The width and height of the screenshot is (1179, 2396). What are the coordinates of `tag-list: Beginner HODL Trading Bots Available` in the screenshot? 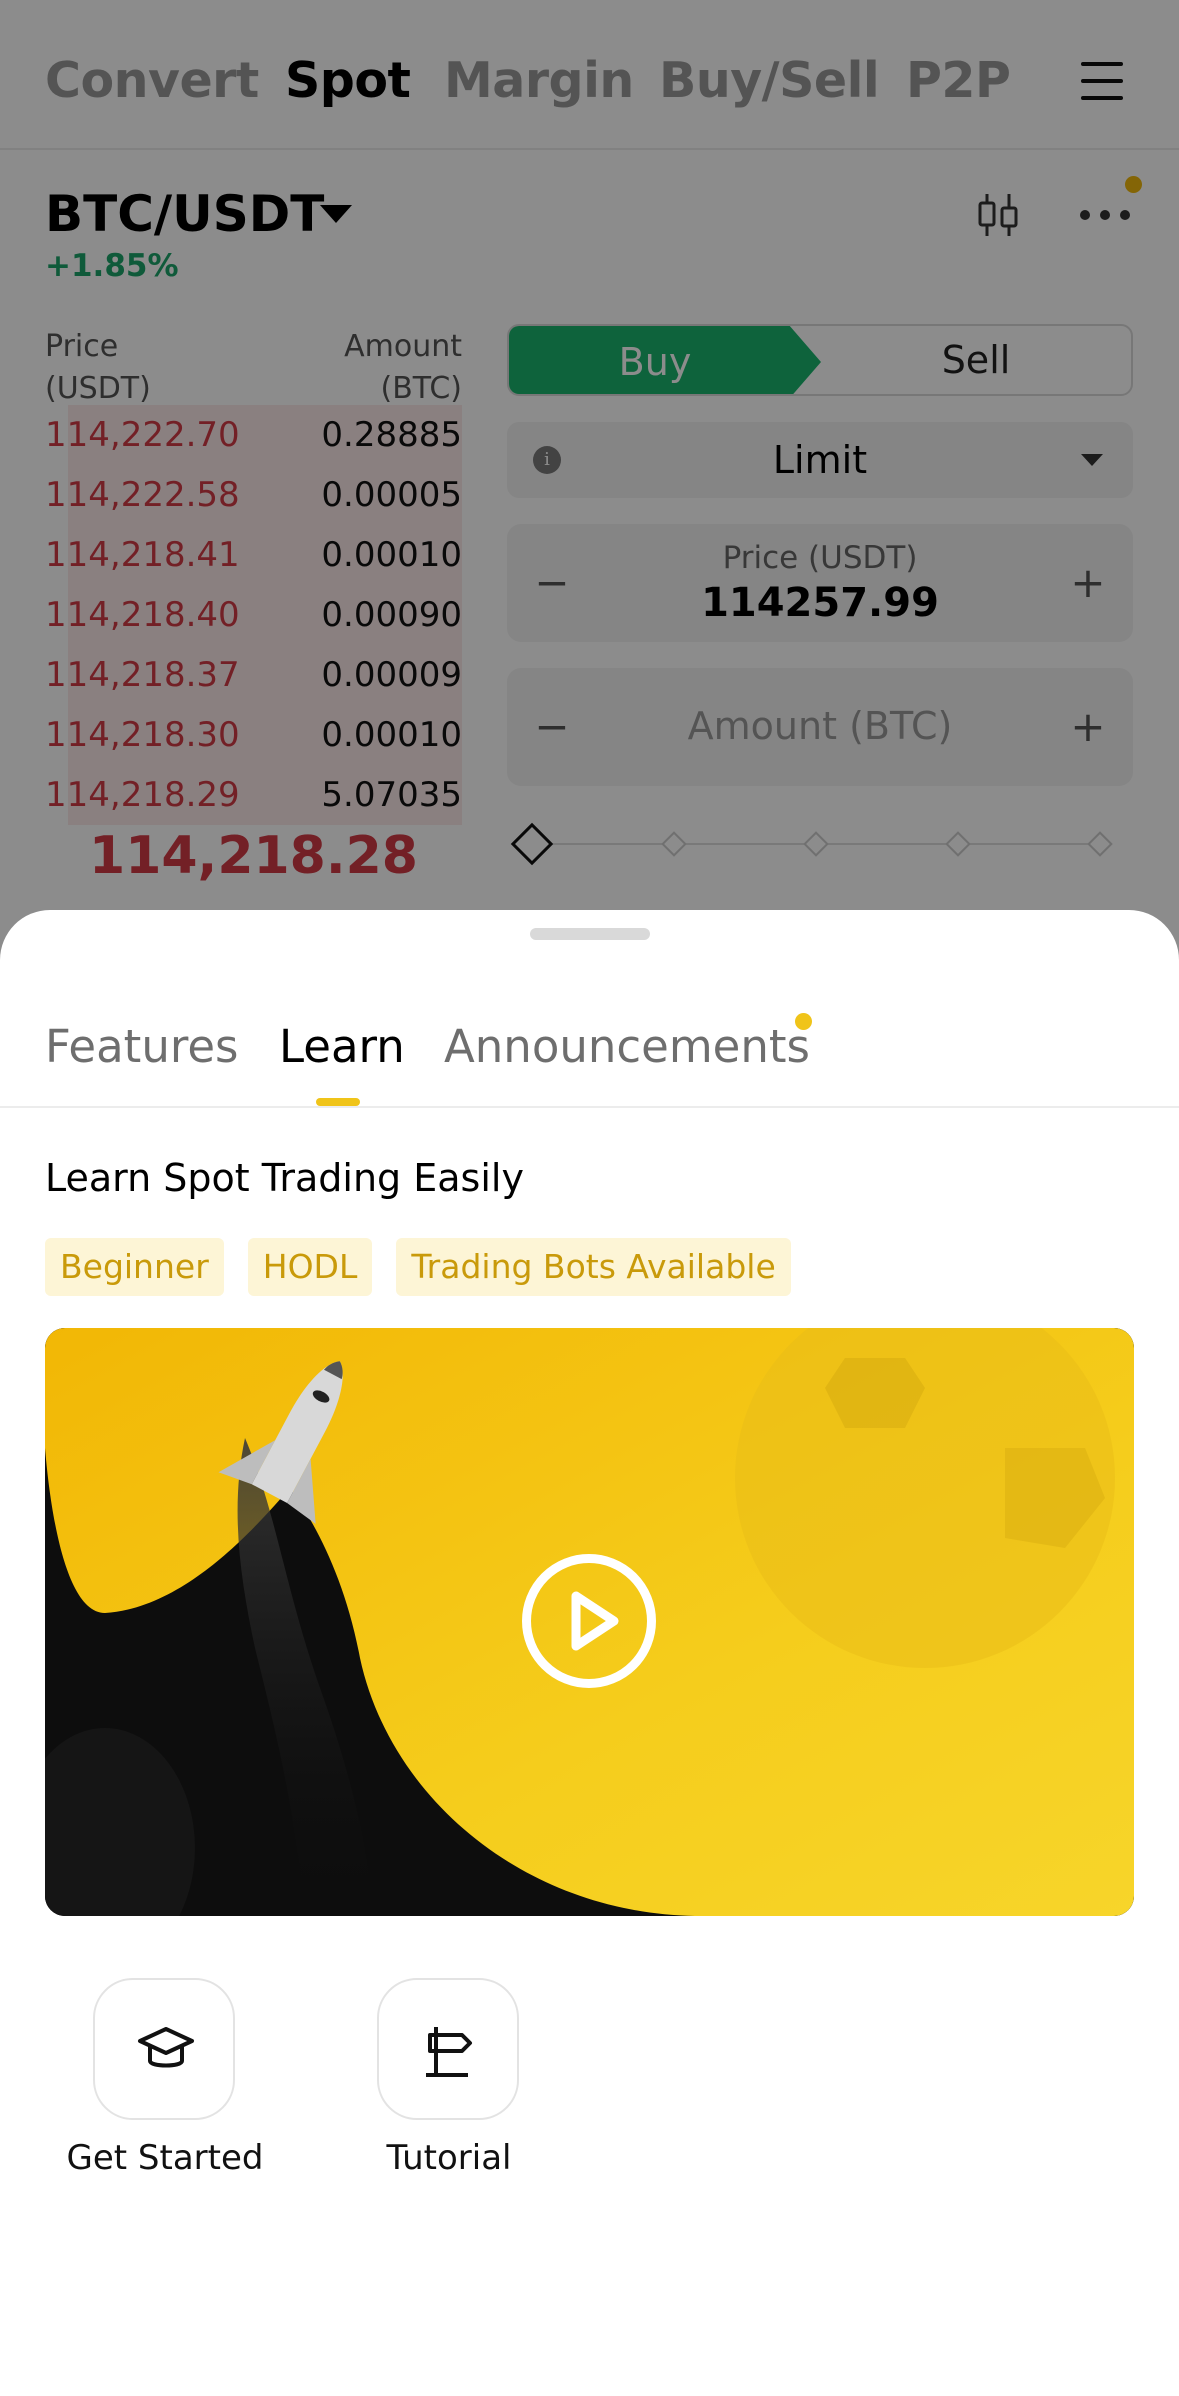 It's located at (418, 1267).